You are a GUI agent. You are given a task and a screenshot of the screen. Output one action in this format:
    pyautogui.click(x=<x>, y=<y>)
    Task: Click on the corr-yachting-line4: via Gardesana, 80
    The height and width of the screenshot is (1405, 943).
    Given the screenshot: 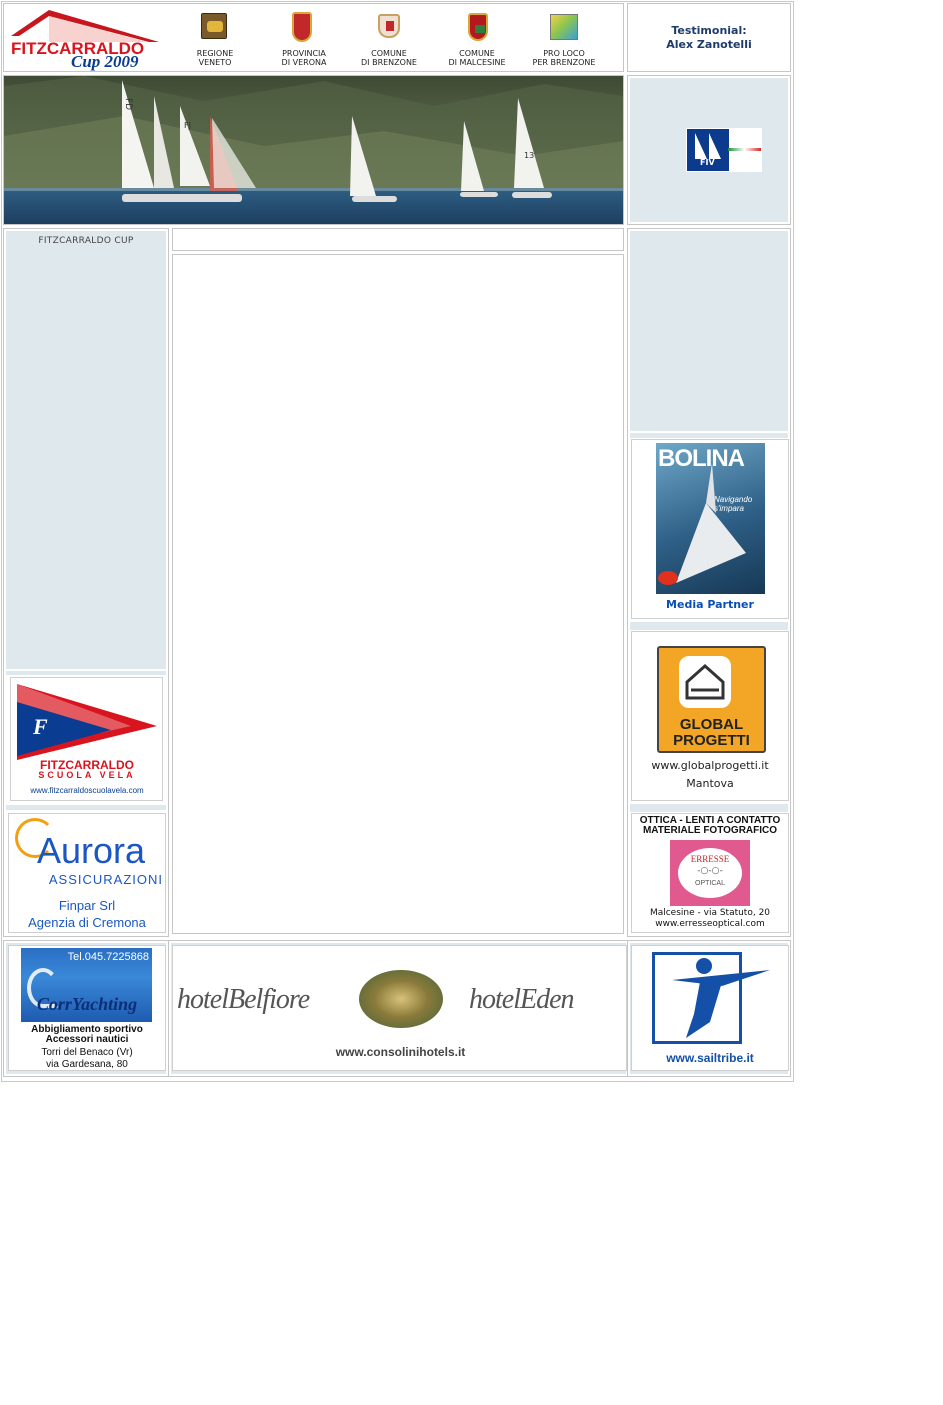 What is the action you would take?
    pyautogui.click(x=87, y=1064)
    